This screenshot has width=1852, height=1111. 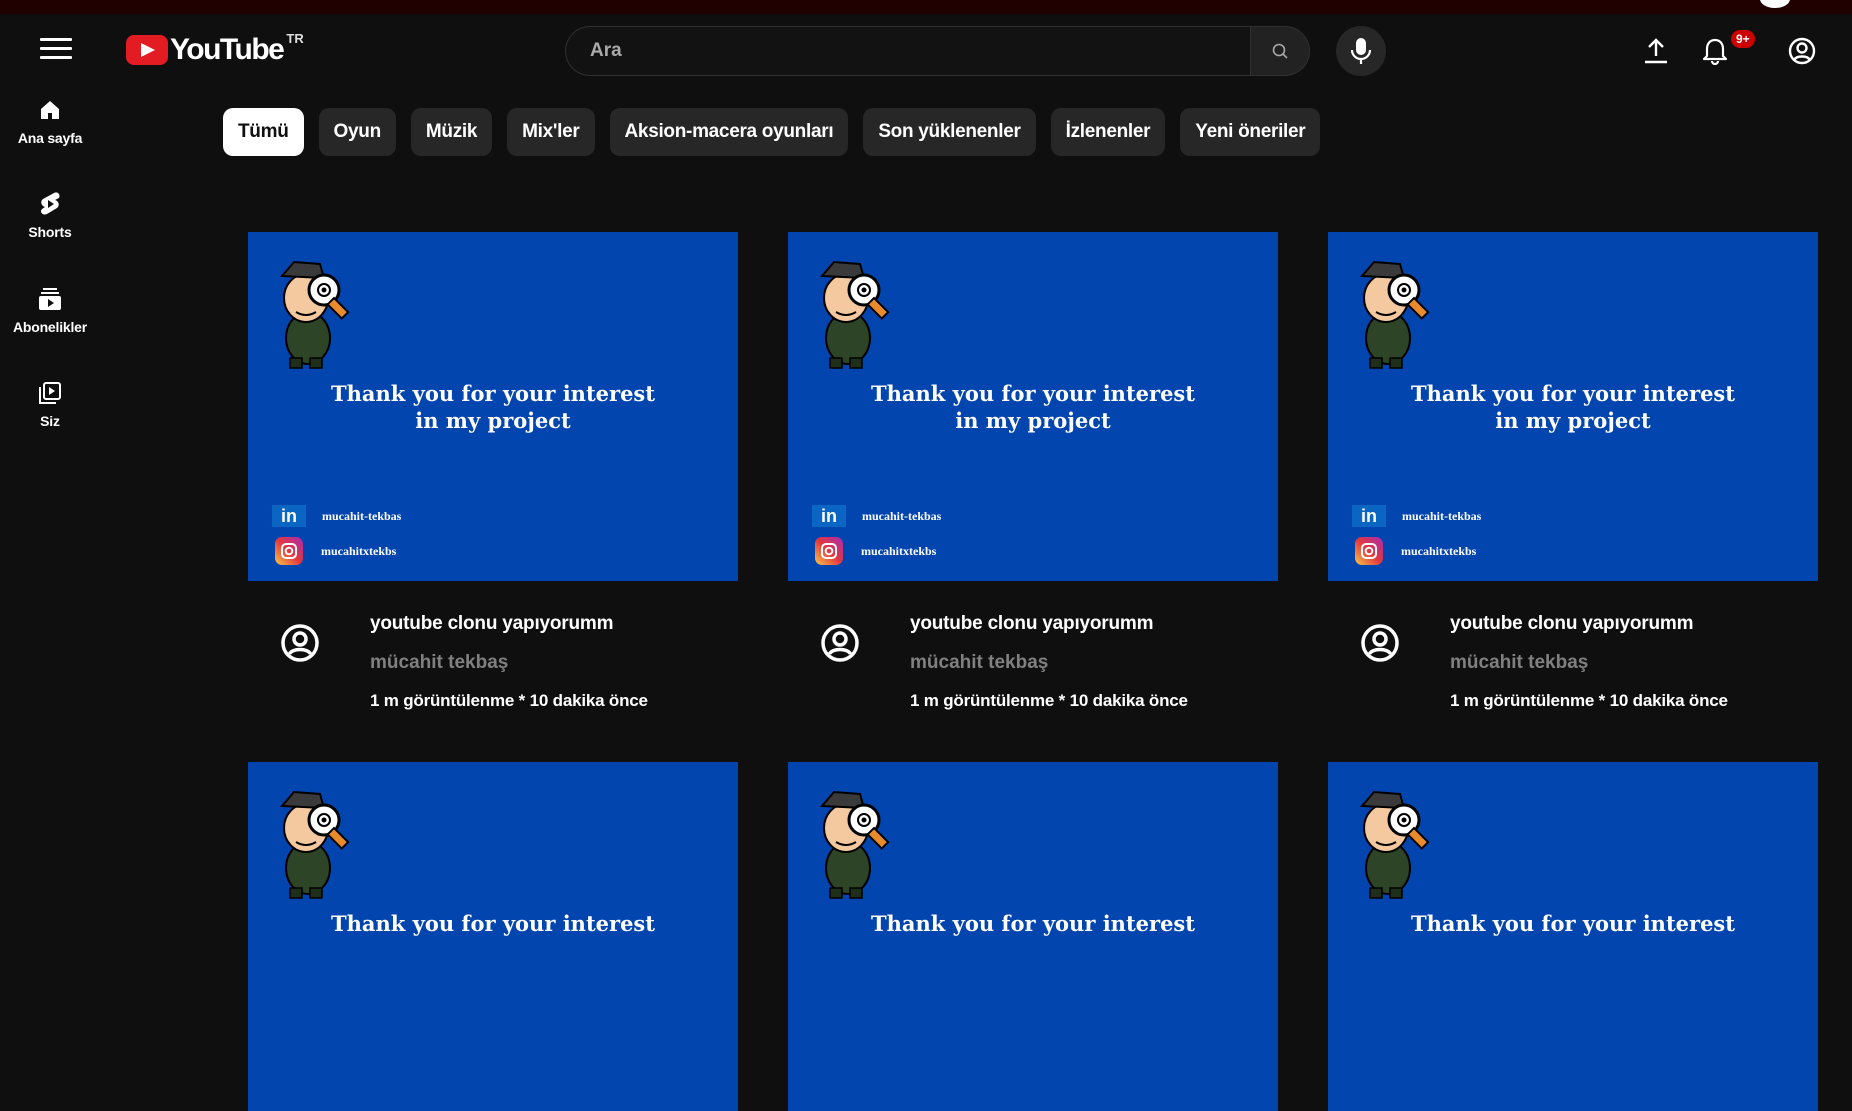 I want to click on chip-recently-uploaded: Son yüklenenler, so click(x=949, y=132).